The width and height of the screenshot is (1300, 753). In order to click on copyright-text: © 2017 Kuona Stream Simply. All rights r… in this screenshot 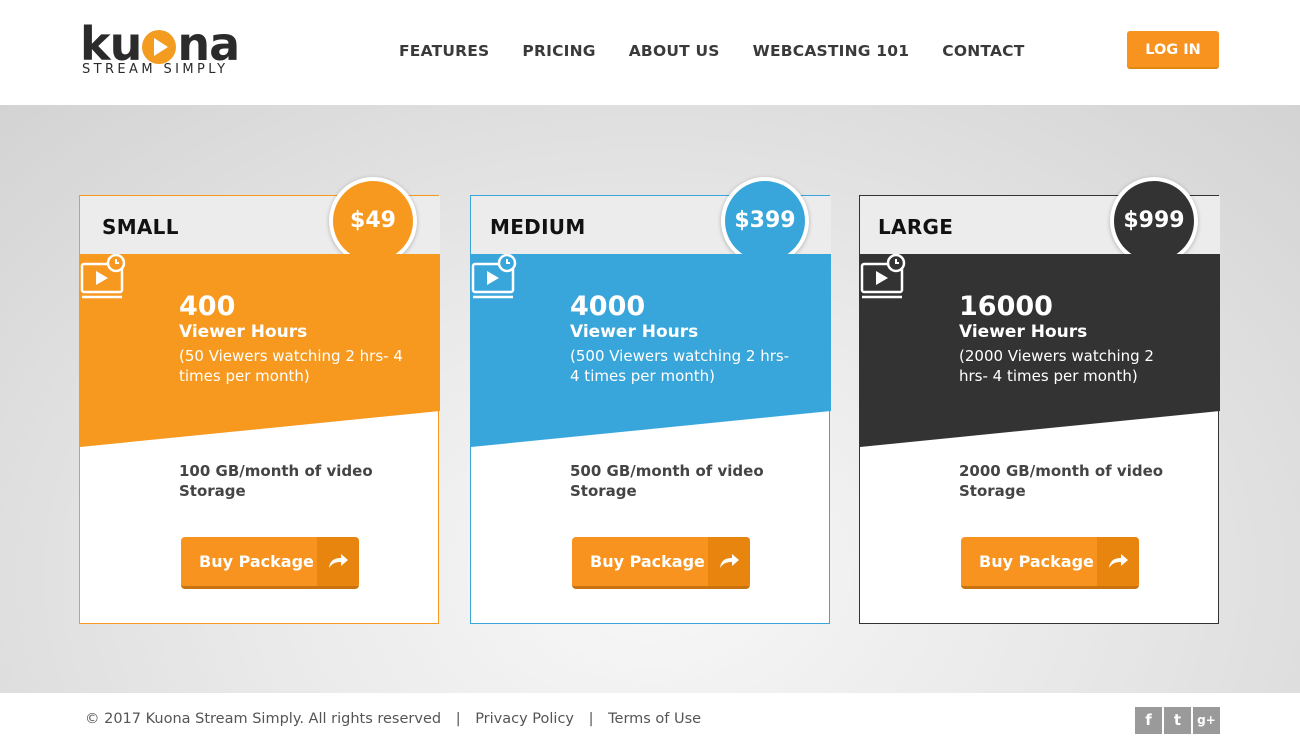, I will do `click(263, 719)`.